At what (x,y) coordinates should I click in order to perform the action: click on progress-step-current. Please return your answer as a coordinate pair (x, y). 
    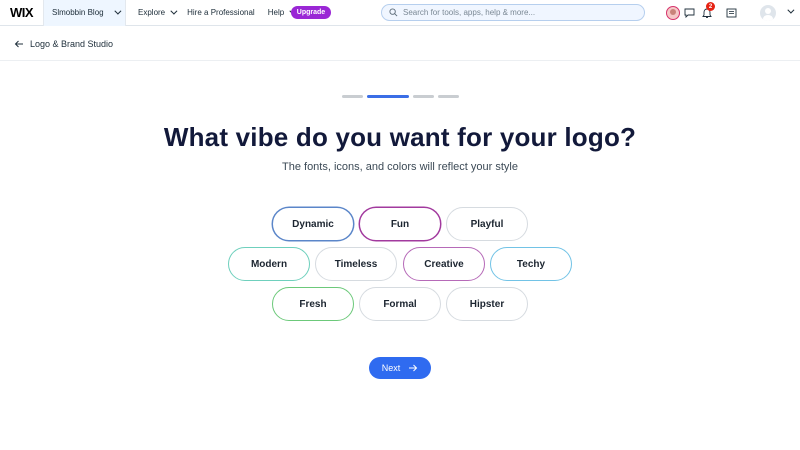
    Looking at the image, I should click on (388, 96).